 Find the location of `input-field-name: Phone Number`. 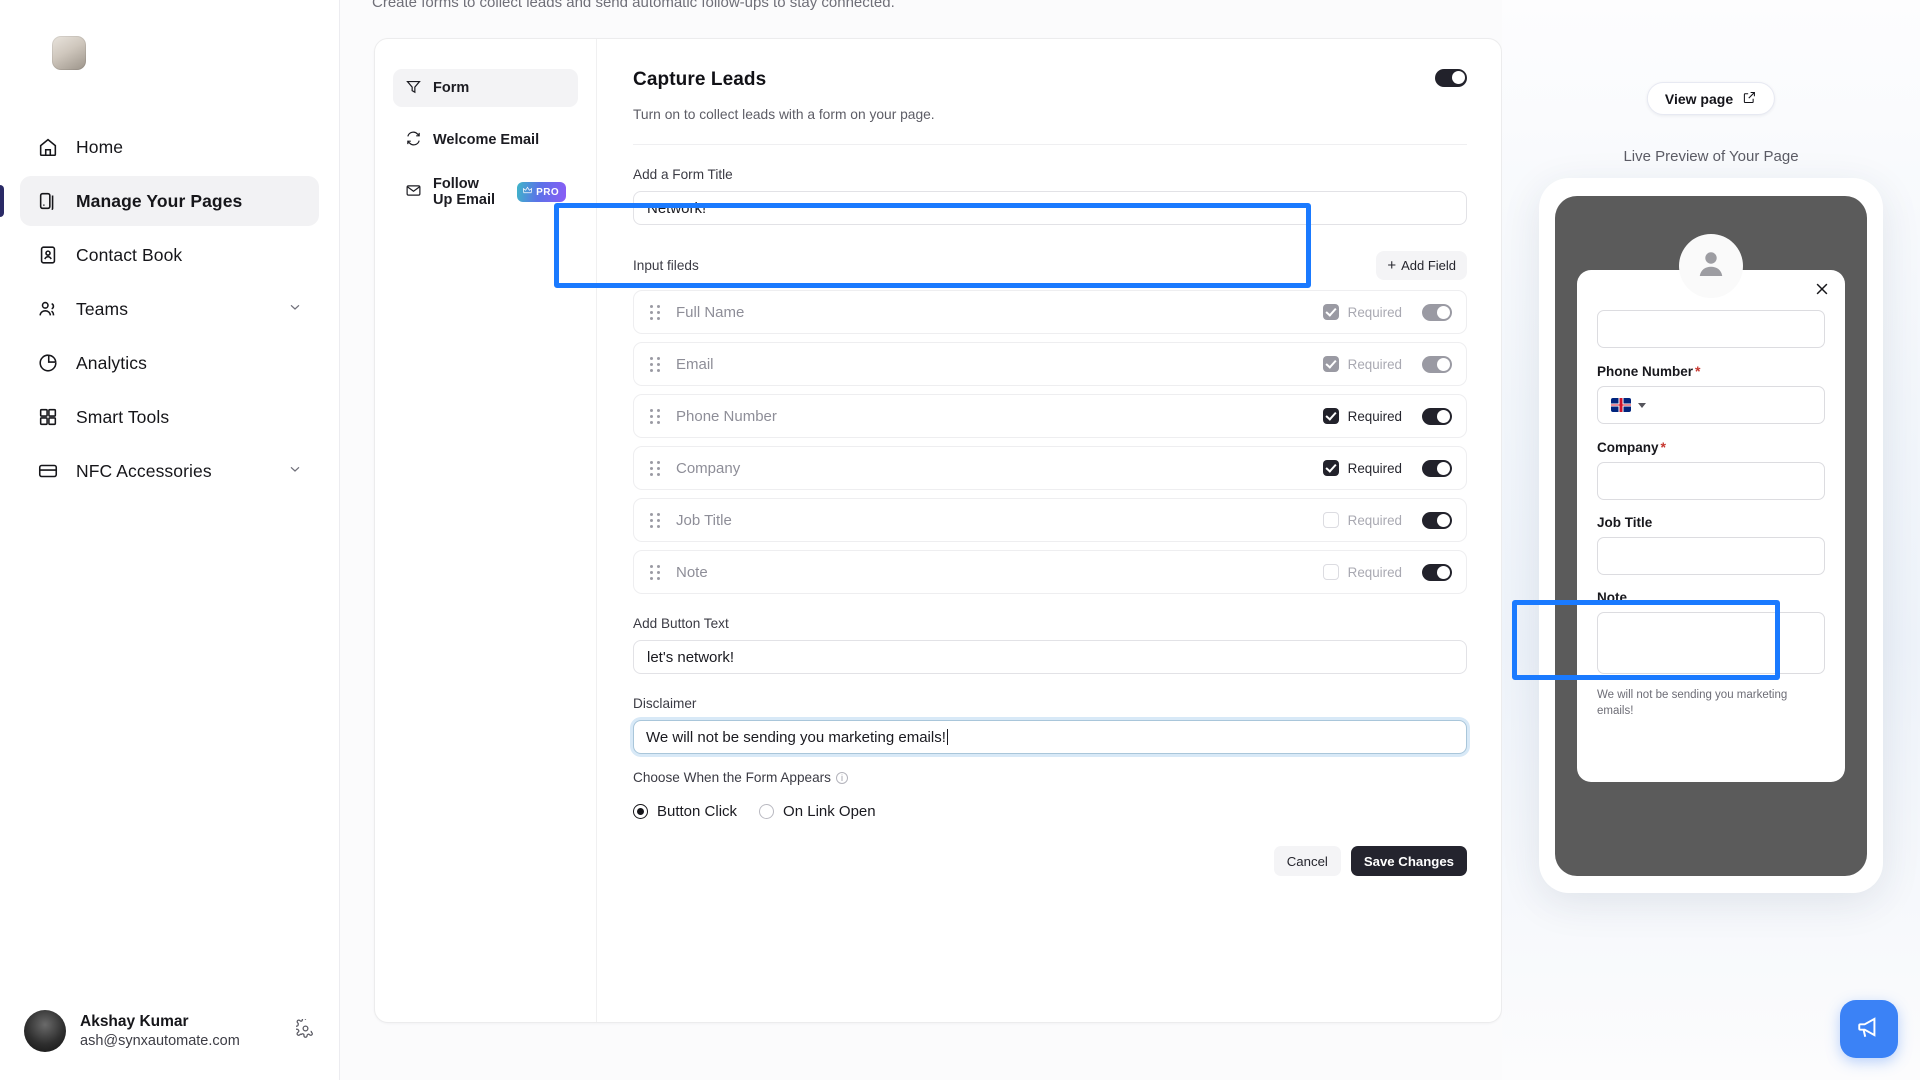

input-field-name: Phone Number is located at coordinates (726, 416).